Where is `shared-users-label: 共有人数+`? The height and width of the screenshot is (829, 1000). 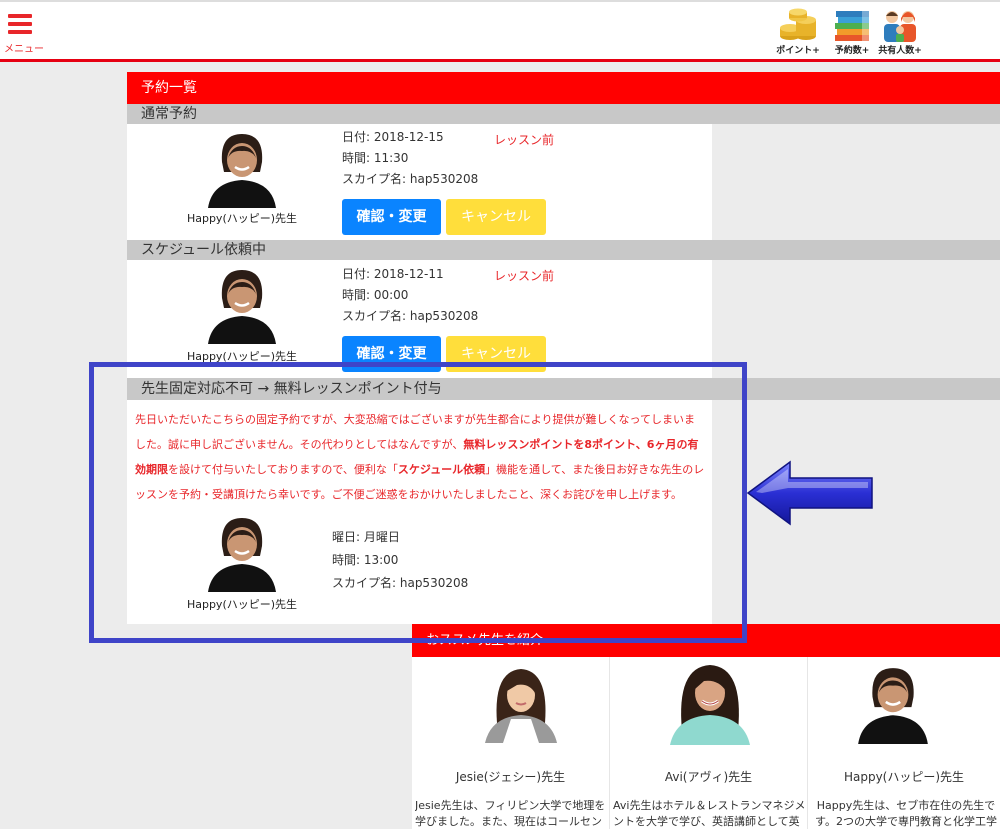 shared-users-label: 共有人数+ is located at coordinates (900, 51).